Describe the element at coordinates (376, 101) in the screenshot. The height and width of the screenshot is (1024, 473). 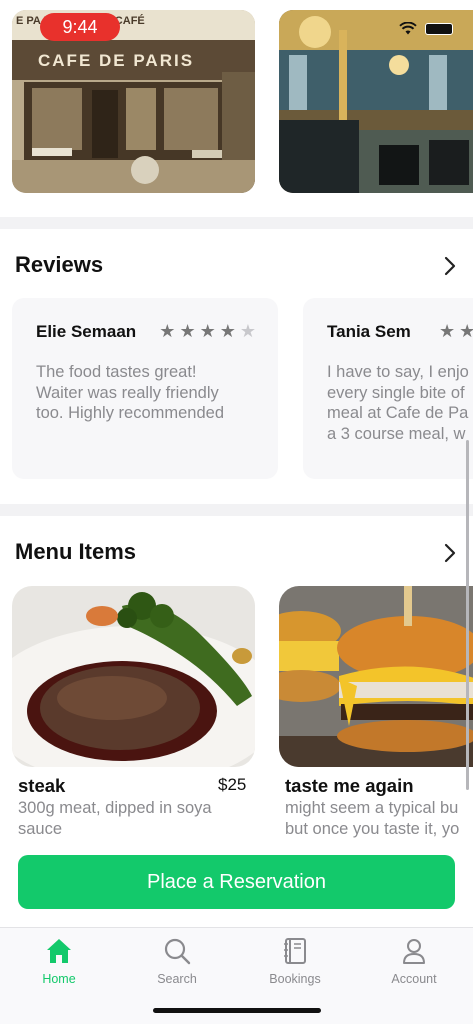
I see `gallery-image-interior` at that location.